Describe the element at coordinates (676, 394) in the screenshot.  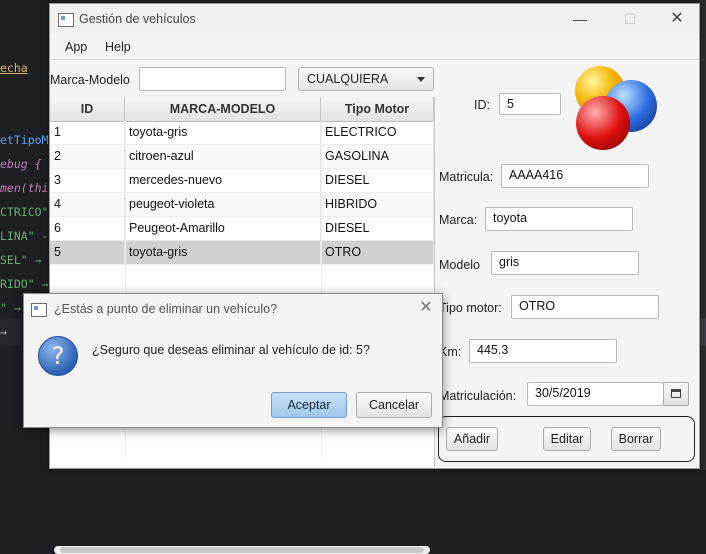
I see `calendar-icon` at that location.